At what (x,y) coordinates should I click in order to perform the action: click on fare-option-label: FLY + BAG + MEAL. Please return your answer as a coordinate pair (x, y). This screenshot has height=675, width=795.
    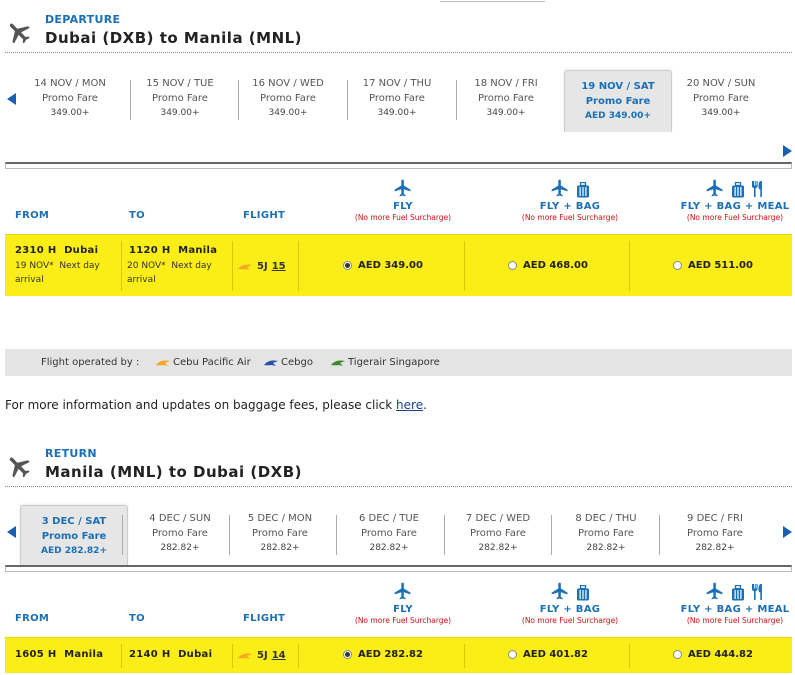
    Looking at the image, I should click on (735, 206).